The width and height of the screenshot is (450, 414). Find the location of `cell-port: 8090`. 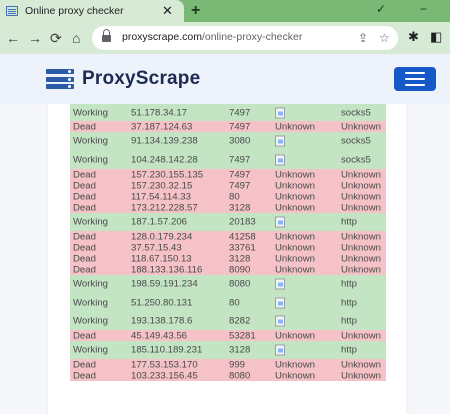

cell-port: 8090 is located at coordinates (240, 269).